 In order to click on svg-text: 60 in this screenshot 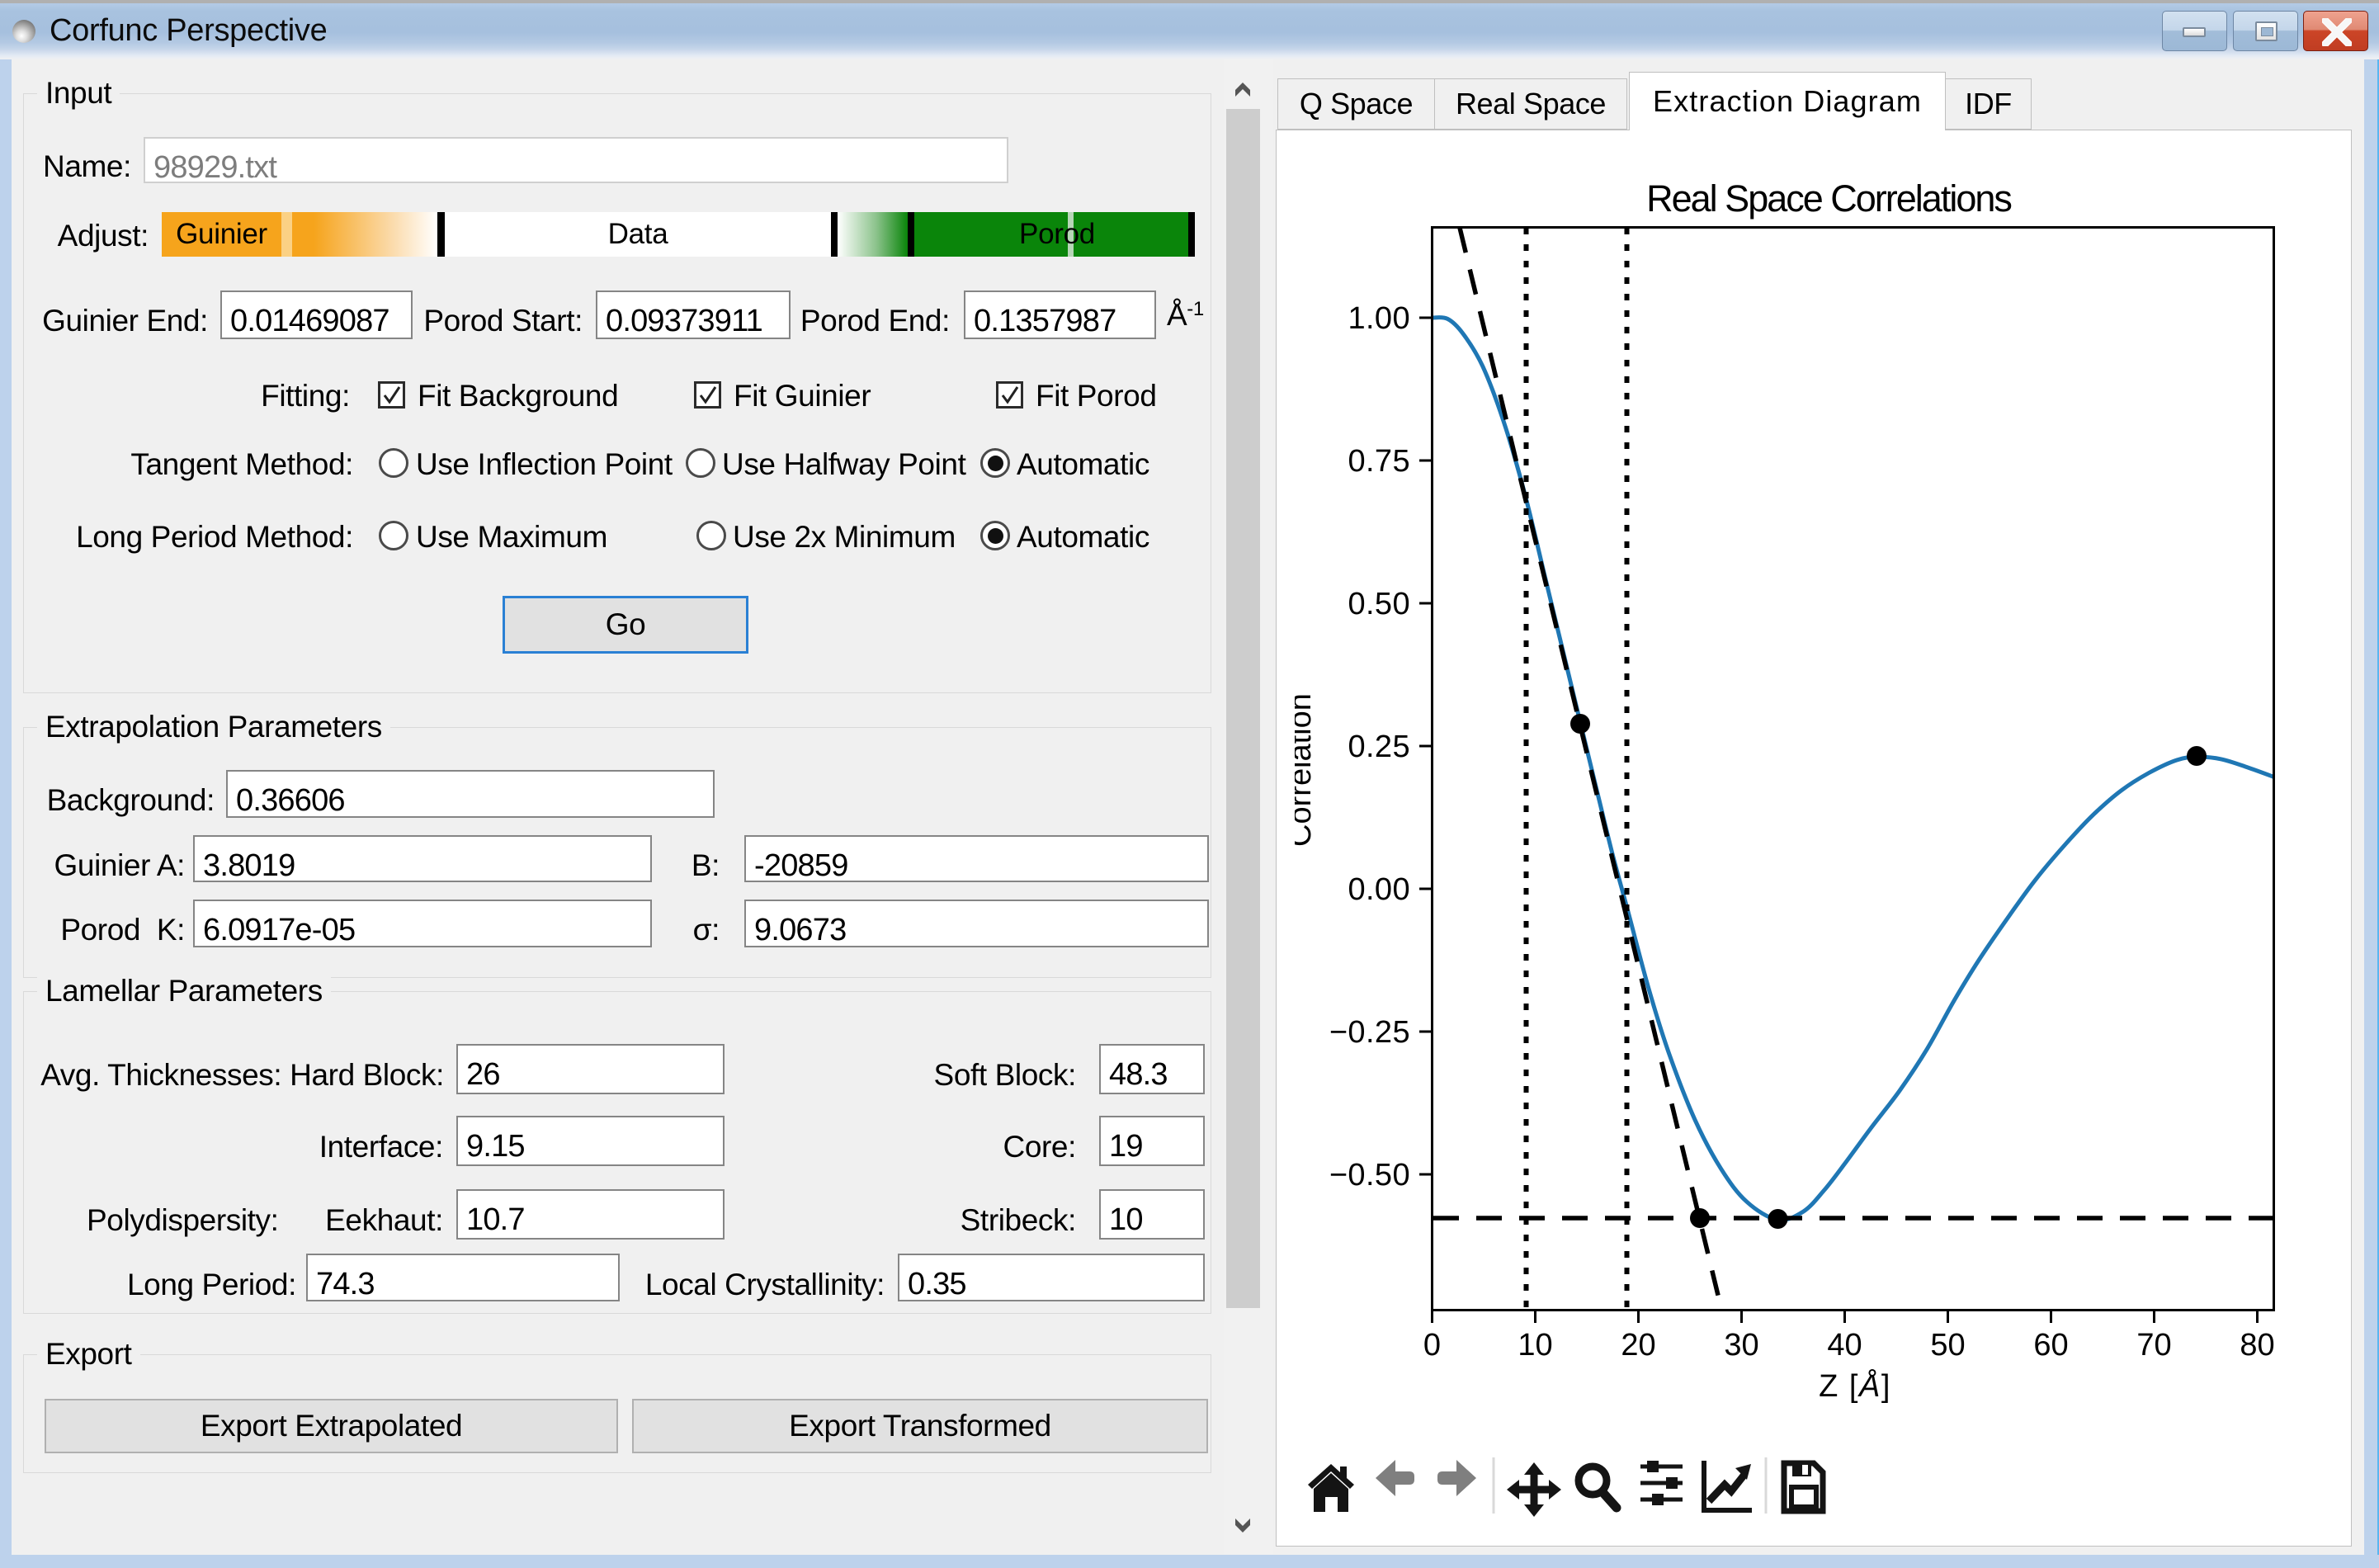, I will do `click(2050, 1345)`.